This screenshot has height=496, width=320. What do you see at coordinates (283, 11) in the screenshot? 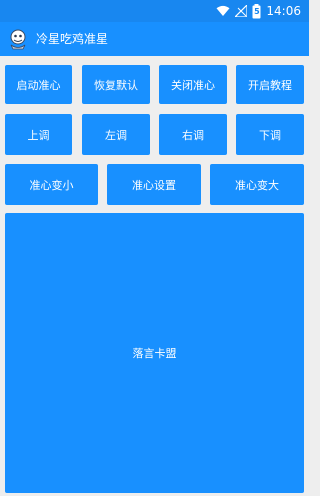
I see `status-time: 14:06` at bounding box center [283, 11].